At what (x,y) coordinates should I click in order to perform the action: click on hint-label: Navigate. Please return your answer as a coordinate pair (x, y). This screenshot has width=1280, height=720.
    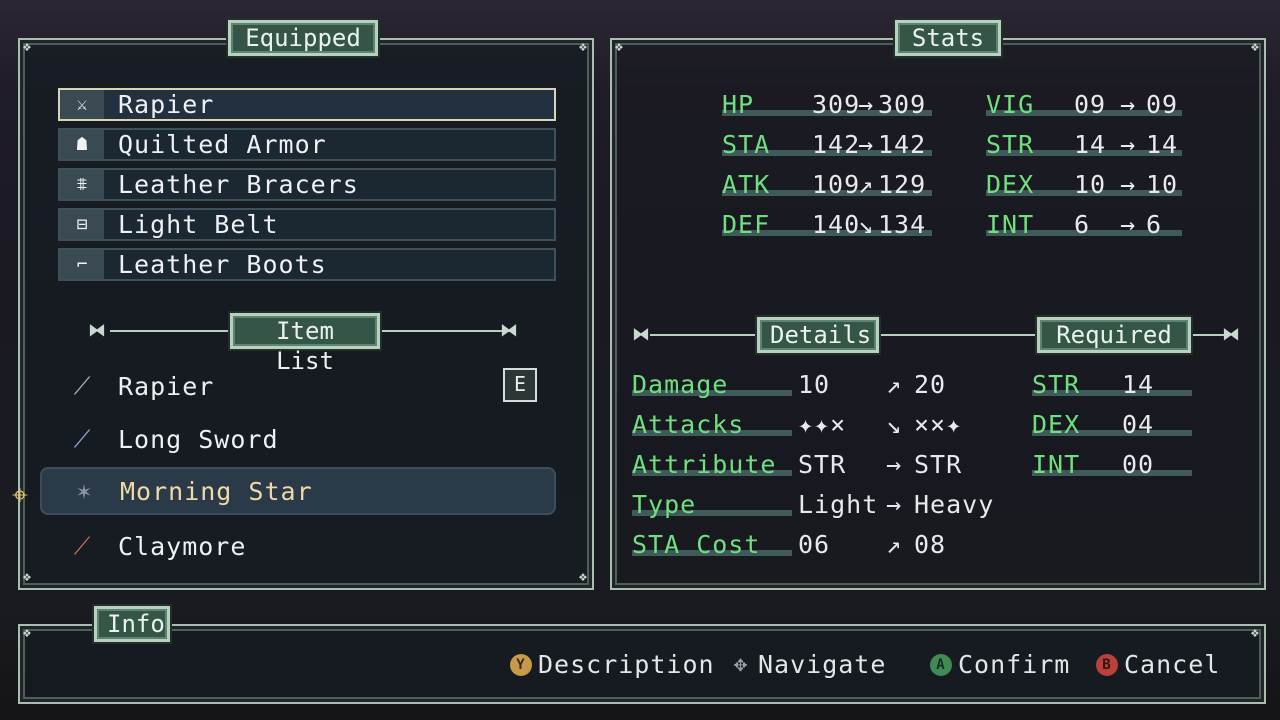
    Looking at the image, I should click on (822, 664).